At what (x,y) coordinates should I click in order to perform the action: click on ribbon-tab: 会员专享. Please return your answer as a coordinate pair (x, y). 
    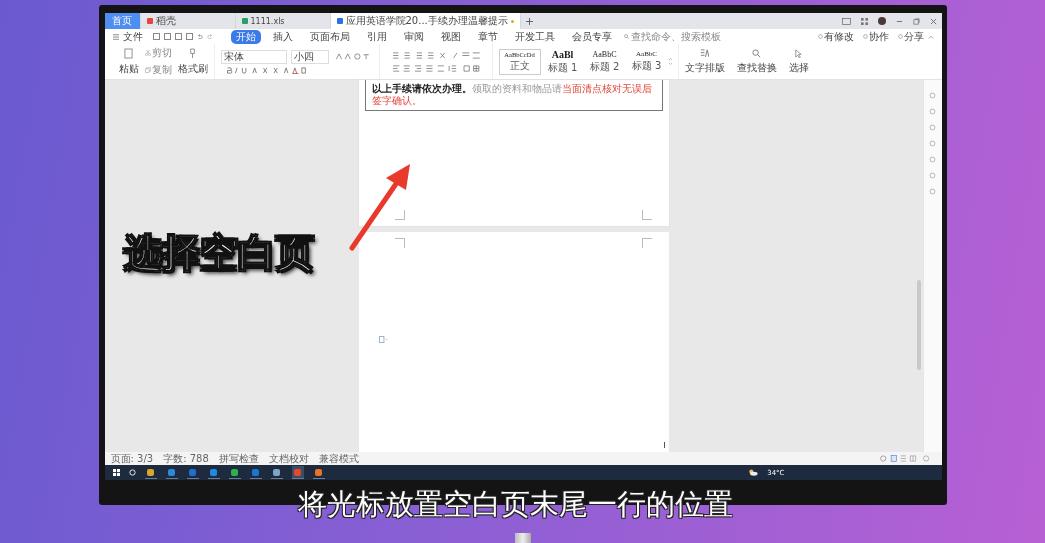
    Looking at the image, I should click on (591, 36).